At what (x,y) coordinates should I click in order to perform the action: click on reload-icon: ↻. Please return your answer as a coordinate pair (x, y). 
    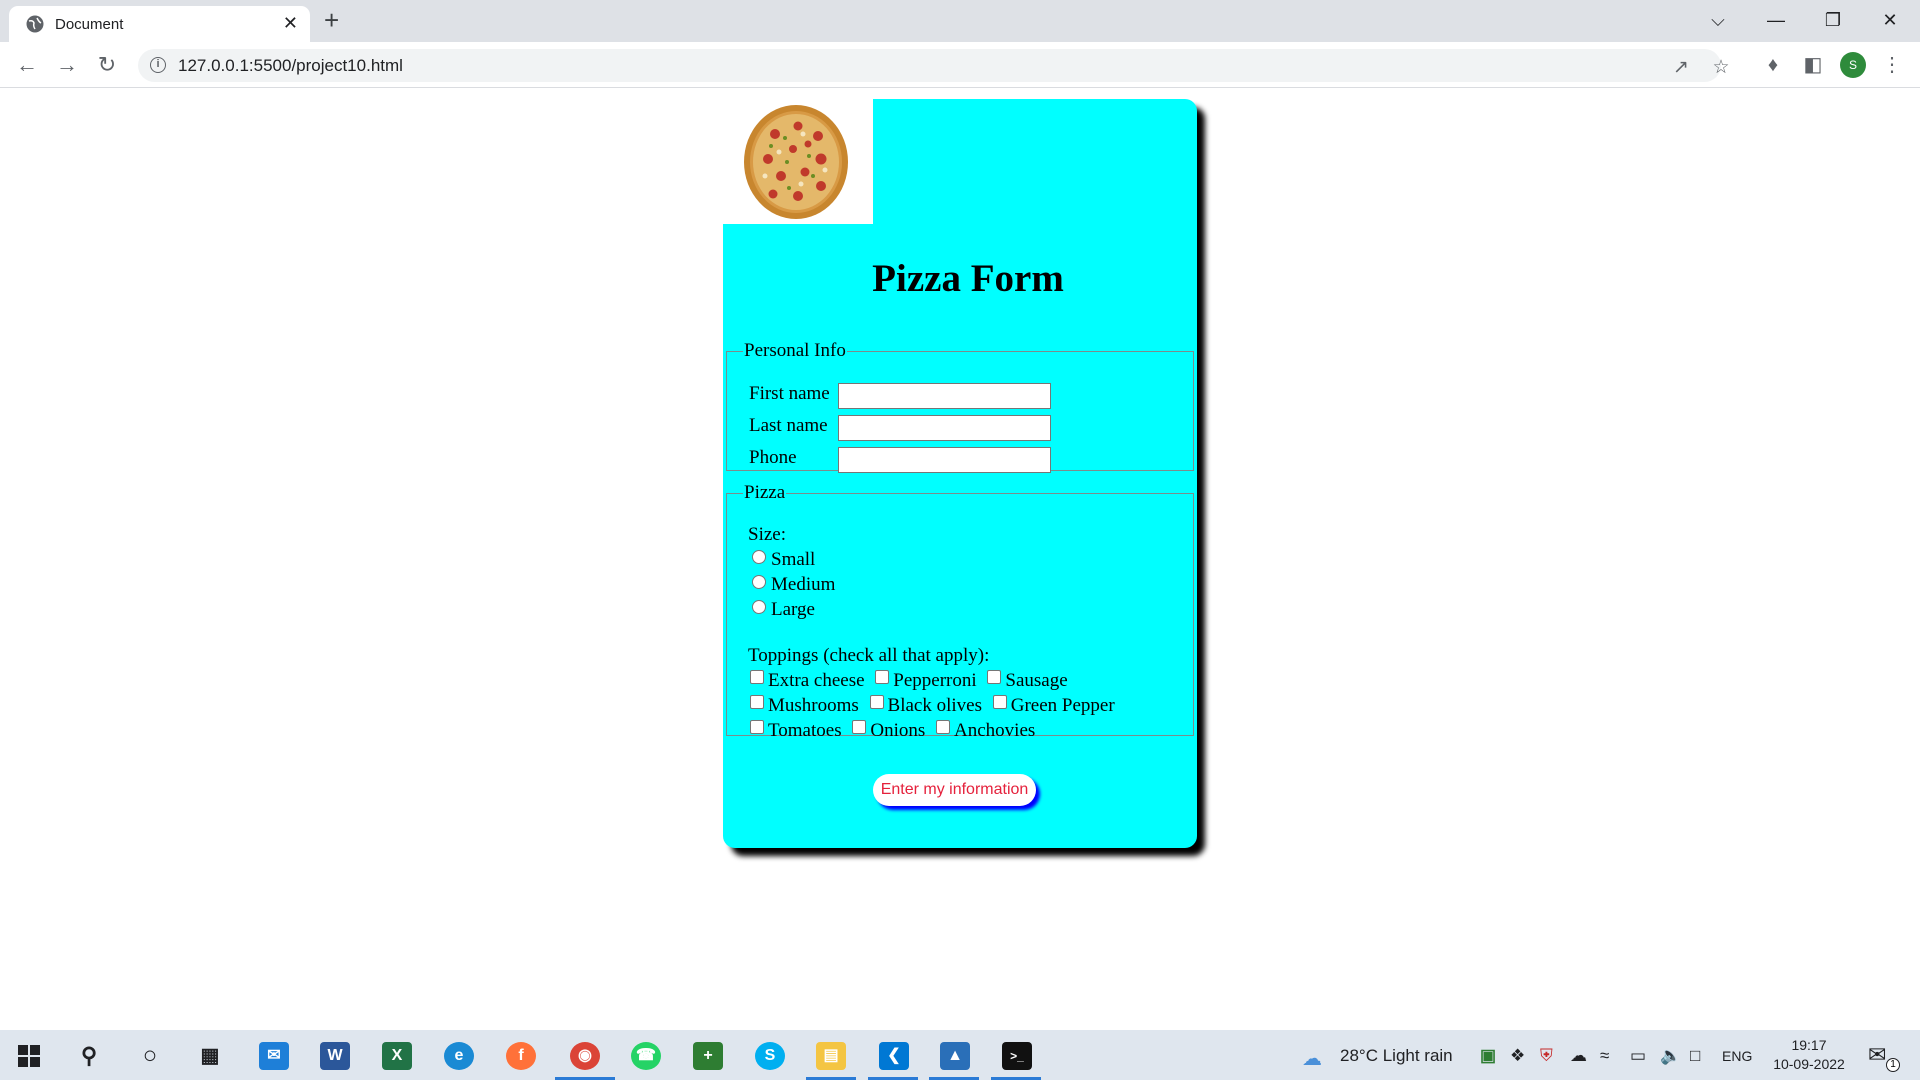
    Looking at the image, I should click on (107, 65).